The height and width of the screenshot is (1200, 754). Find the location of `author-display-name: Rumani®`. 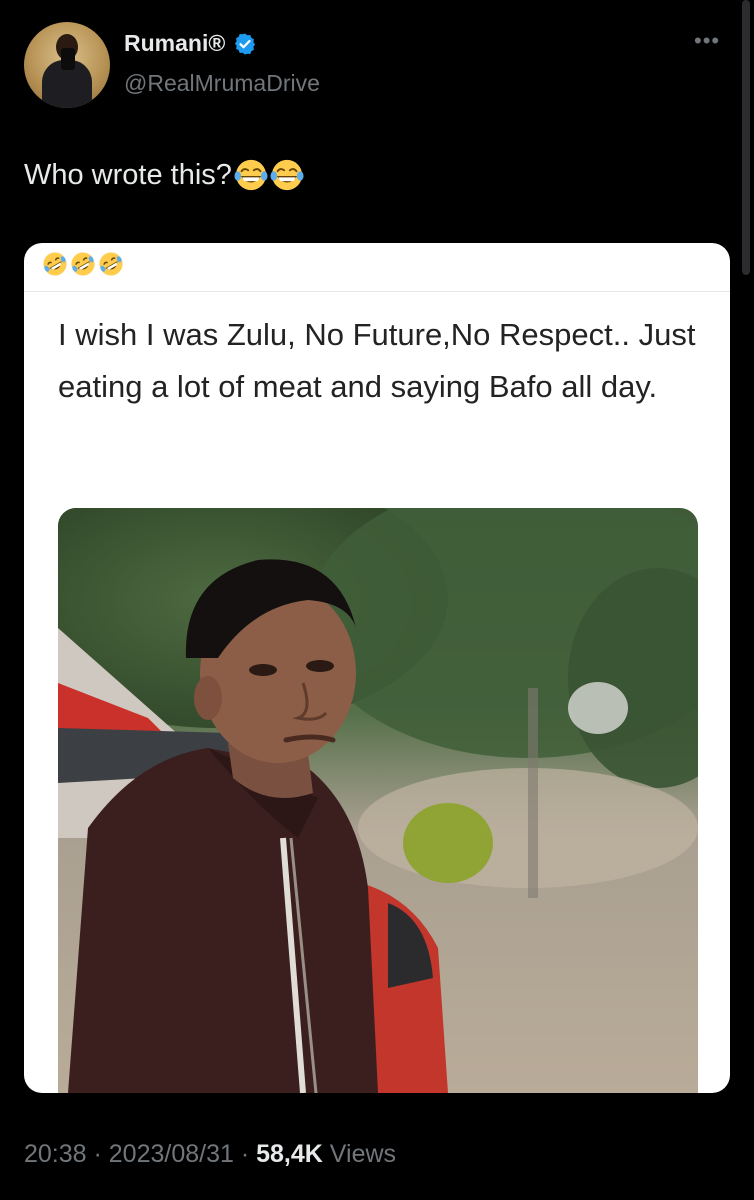

author-display-name: Rumani® is located at coordinates (190, 43).